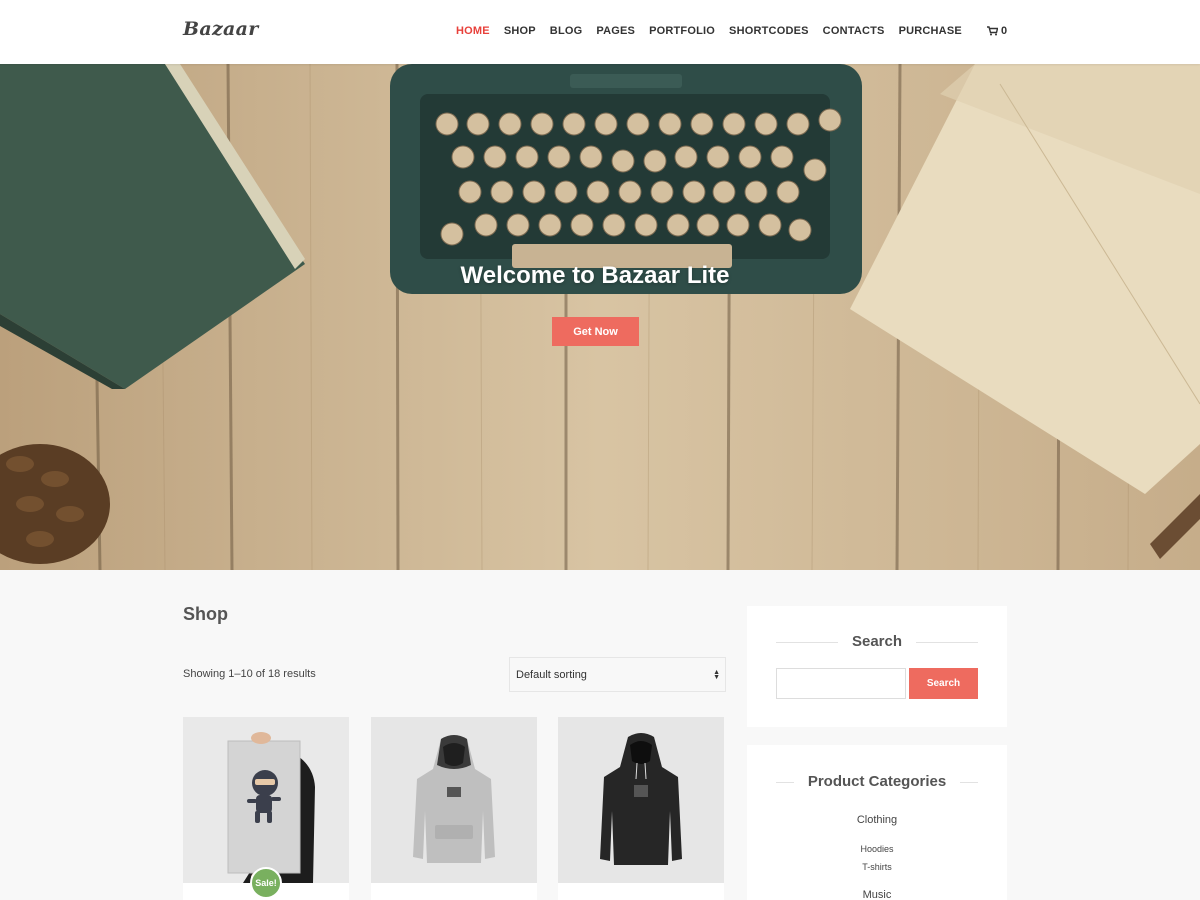 Image resolution: width=1200 pixels, height=900 pixels. What do you see at coordinates (615, 31) in the screenshot?
I see `nav-pages: PAGES` at bounding box center [615, 31].